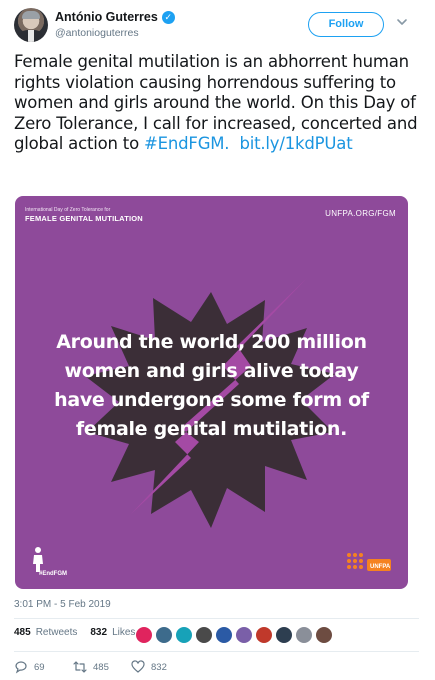 The height and width of the screenshot is (680, 435). What do you see at coordinates (62, 604) in the screenshot?
I see `tweet-timestamp: 3:01 PM - 5 Feb 2019` at bounding box center [62, 604].